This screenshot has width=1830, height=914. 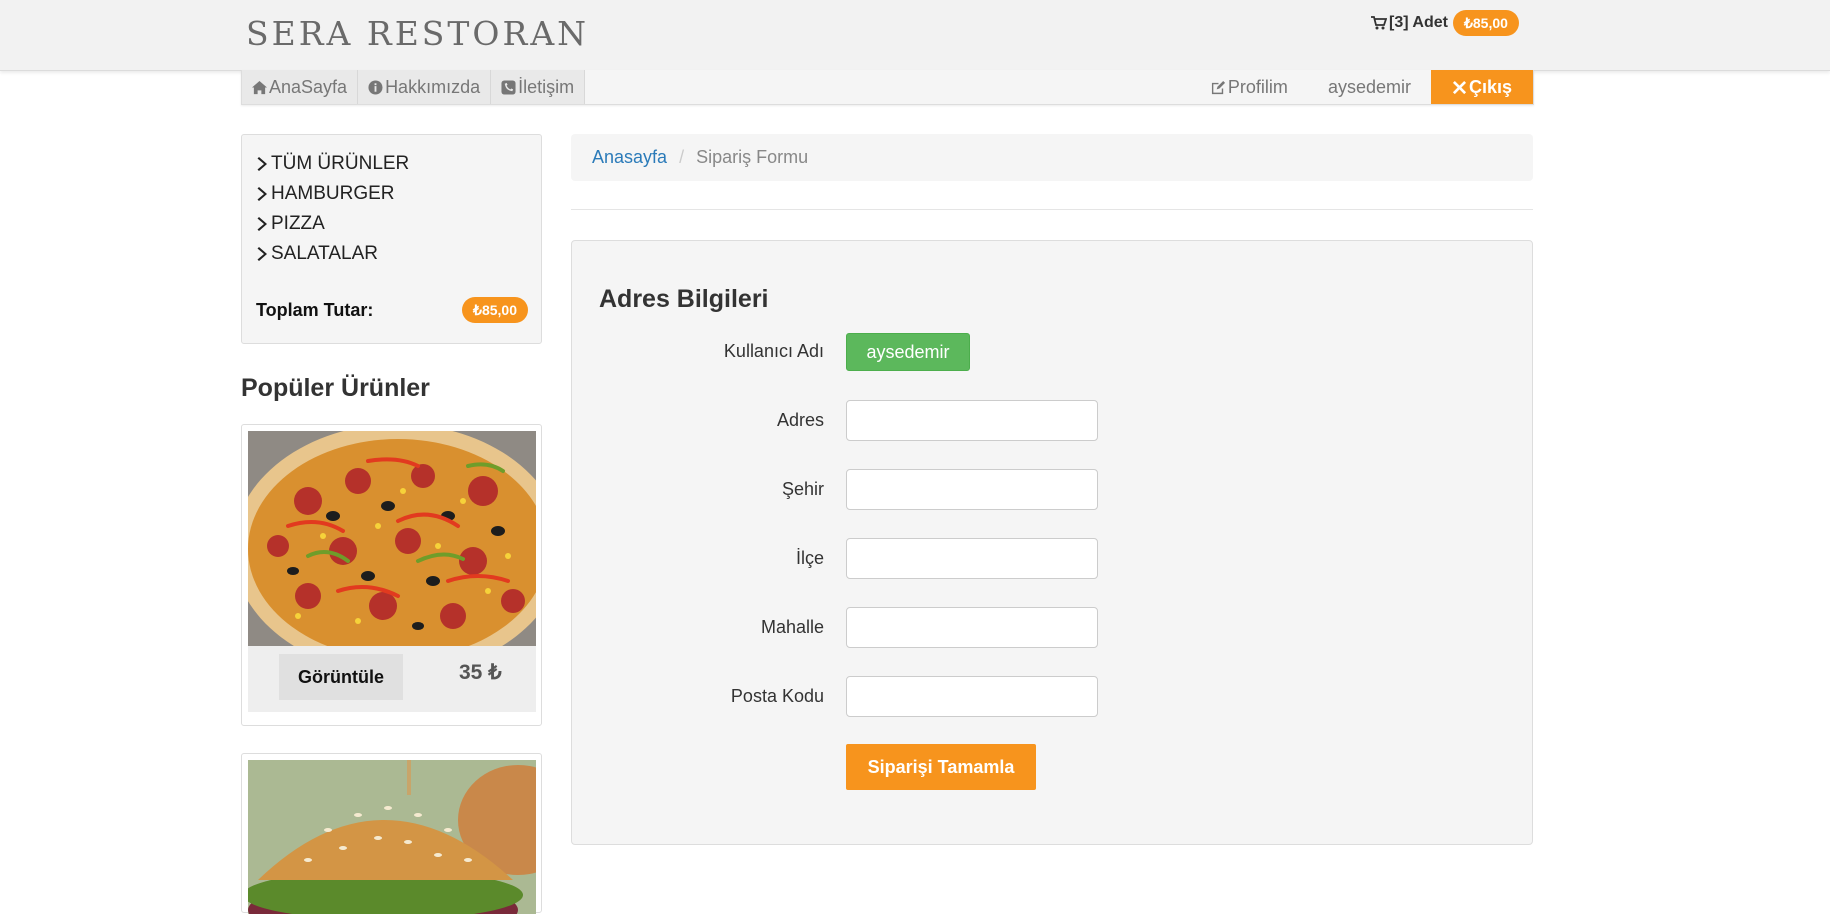 What do you see at coordinates (335, 388) in the screenshot?
I see `popular-products-title: Popüler Ürünler` at bounding box center [335, 388].